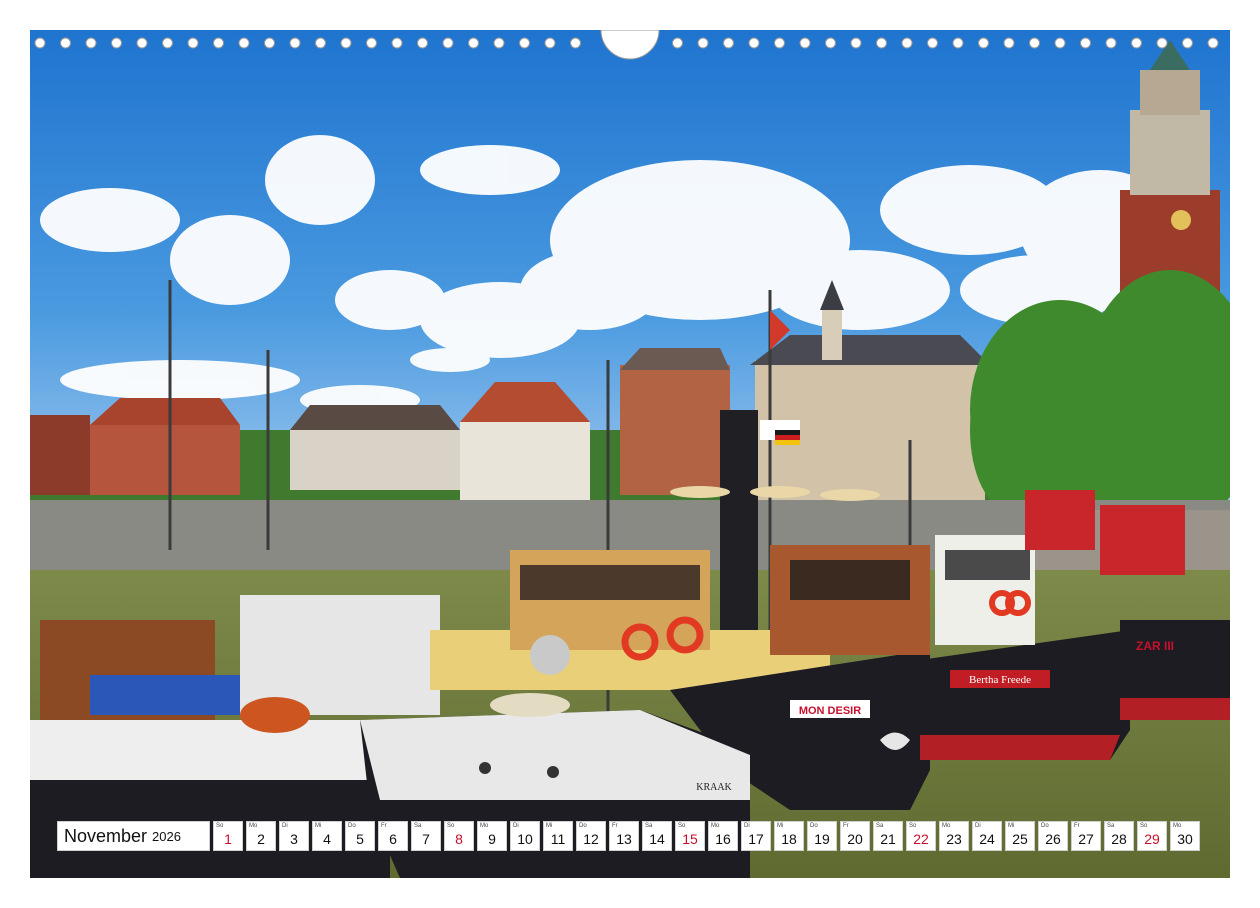  I want to click on day-number: 14, so click(657, 839).